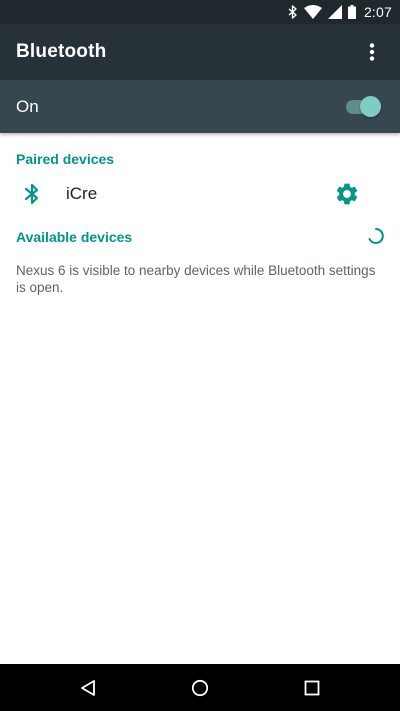 Image resolution: width=400 pixels, height=711 pixels. Describe the element at coordinates (351, 12) in the screenshot. I see `battery-icon` at that location.